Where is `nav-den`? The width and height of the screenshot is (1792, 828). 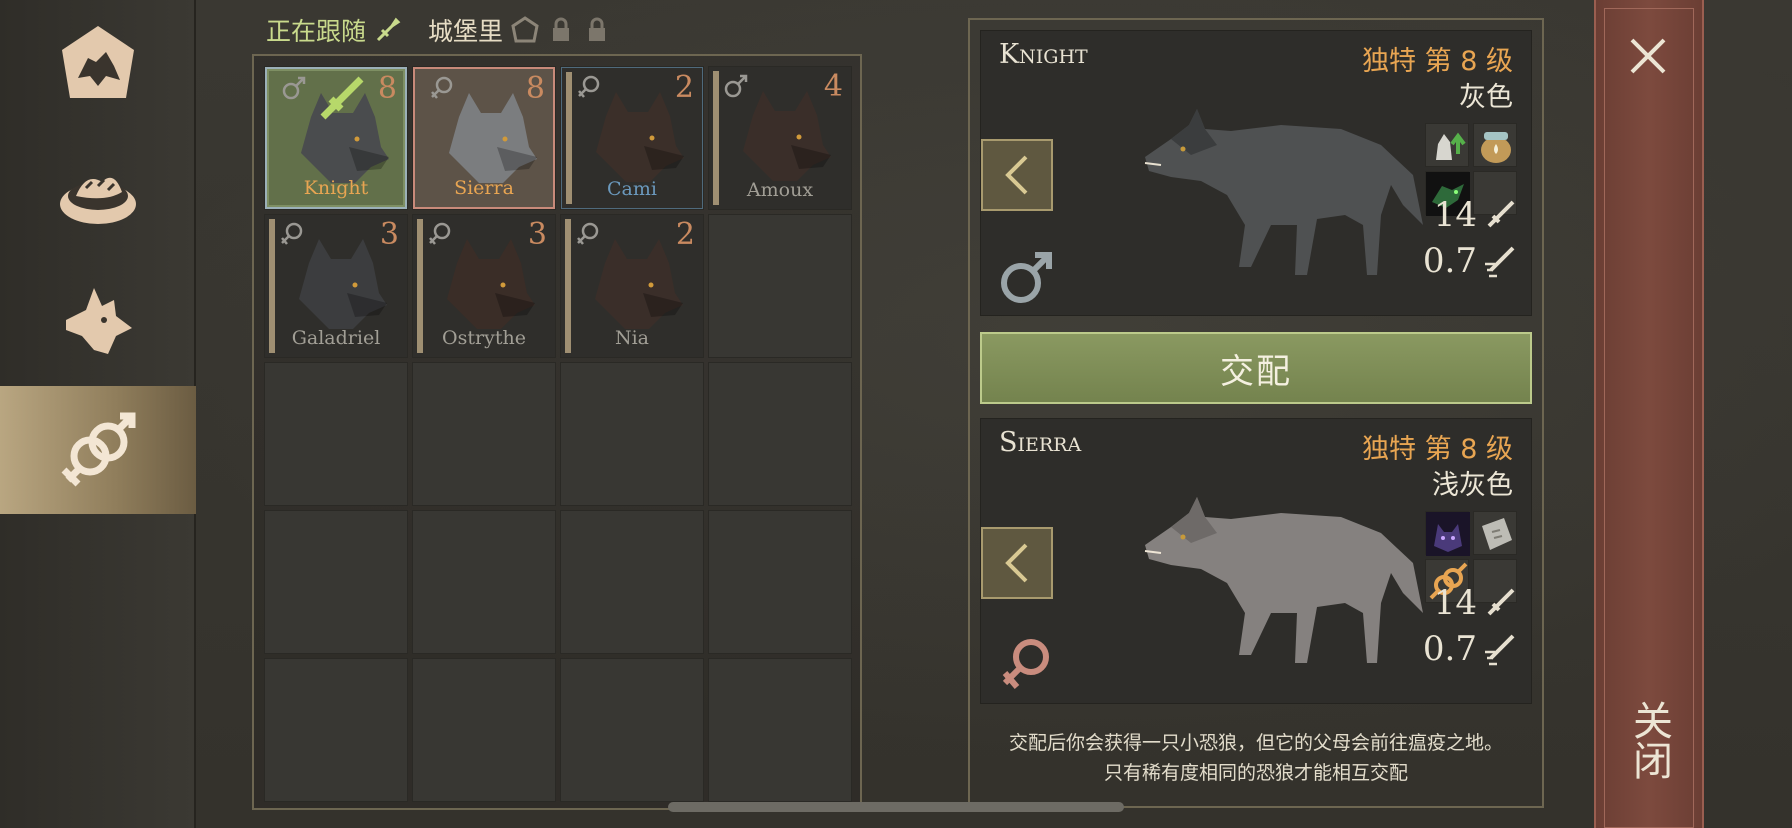 nav-den is located at coordinates (98, 64).